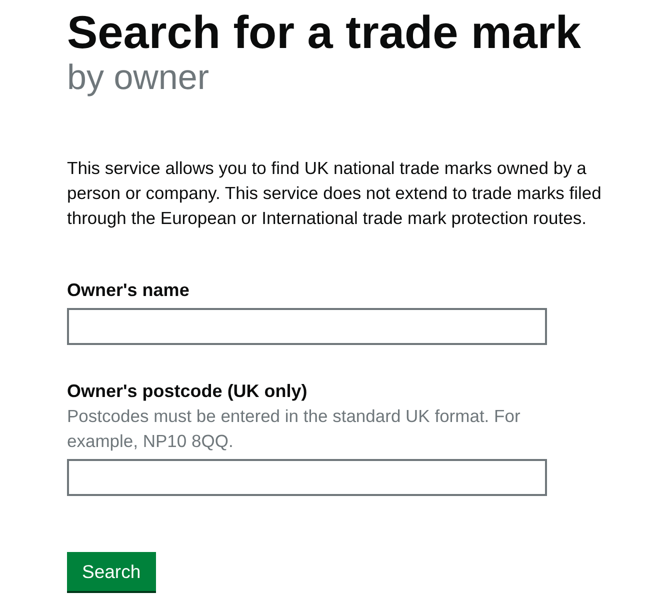  I want to click on page-subtitle: by owner, so click(138, 78).